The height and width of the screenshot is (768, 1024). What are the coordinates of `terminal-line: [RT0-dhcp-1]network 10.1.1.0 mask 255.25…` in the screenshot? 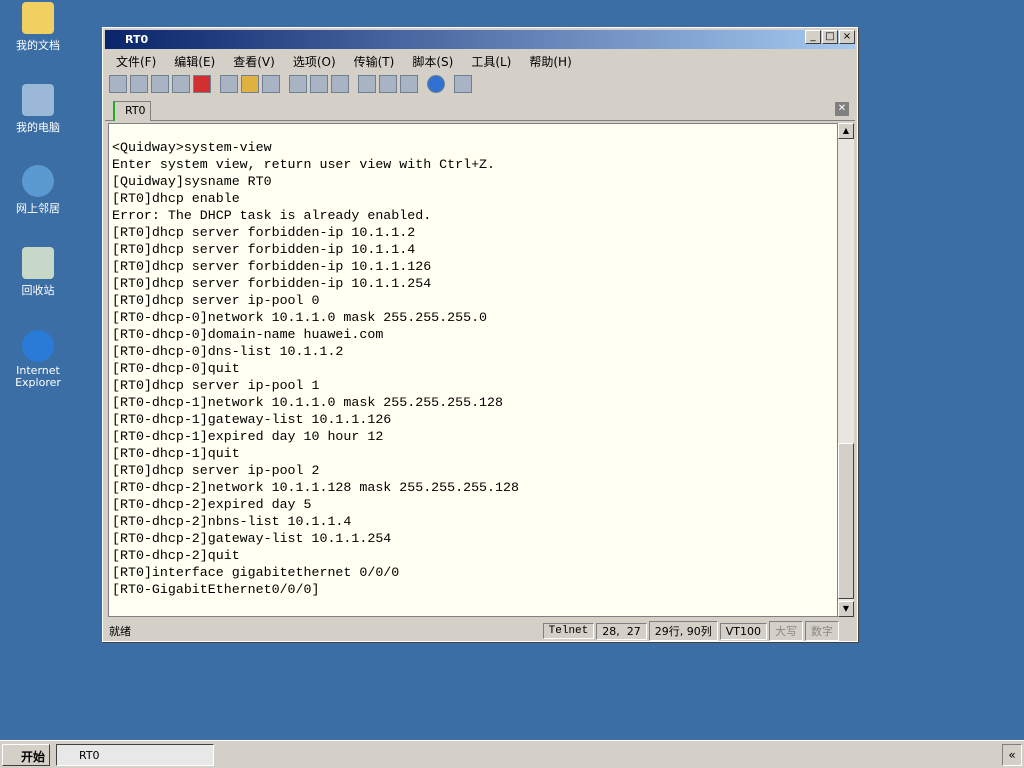 It's located at (307, 402).